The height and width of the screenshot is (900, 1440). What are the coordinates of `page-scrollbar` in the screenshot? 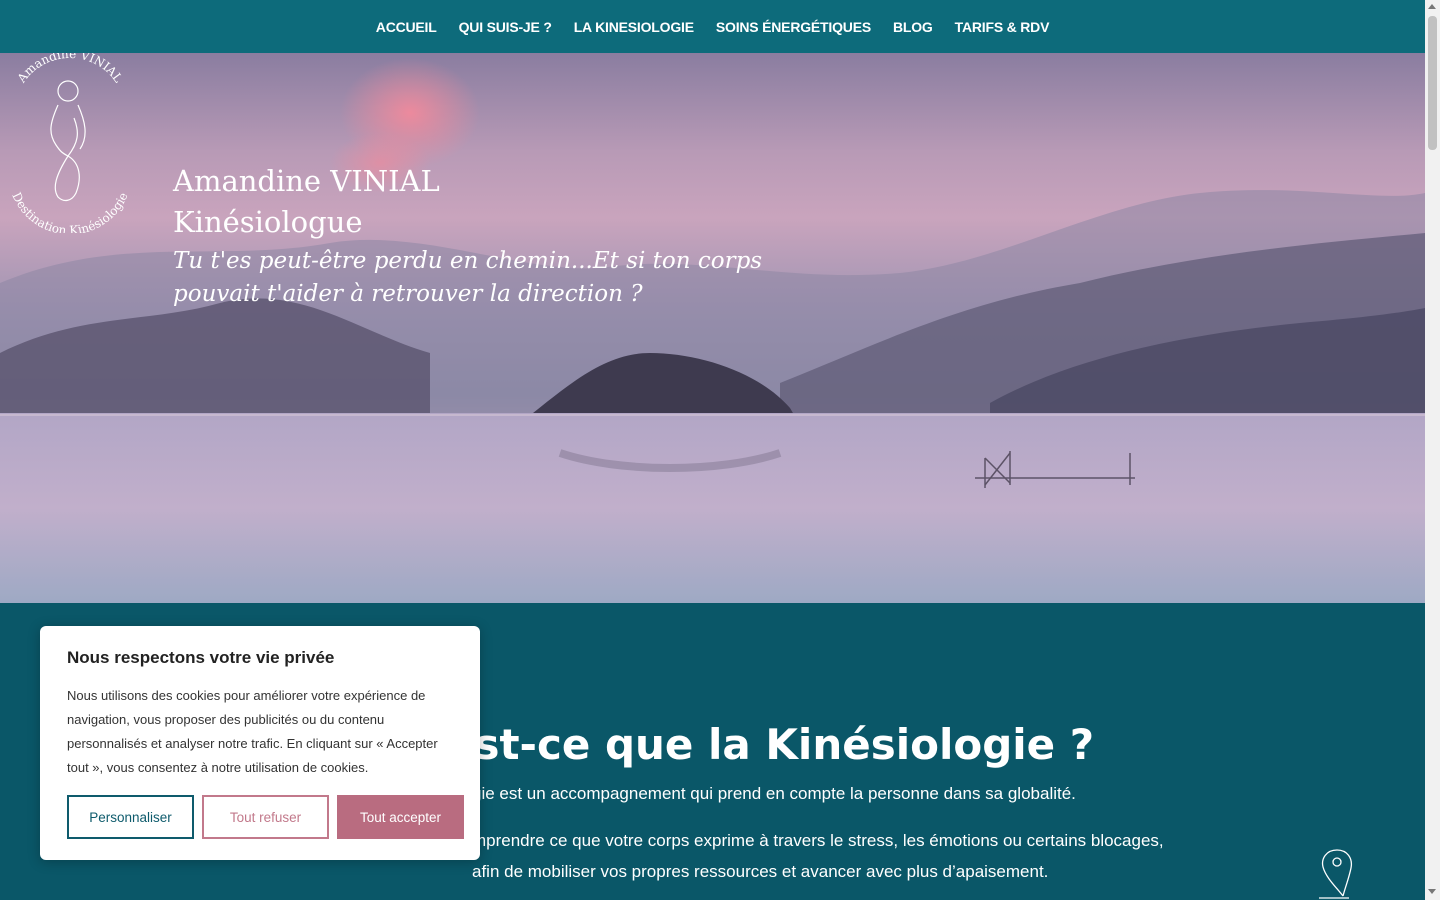 It's located at (1432, 450).